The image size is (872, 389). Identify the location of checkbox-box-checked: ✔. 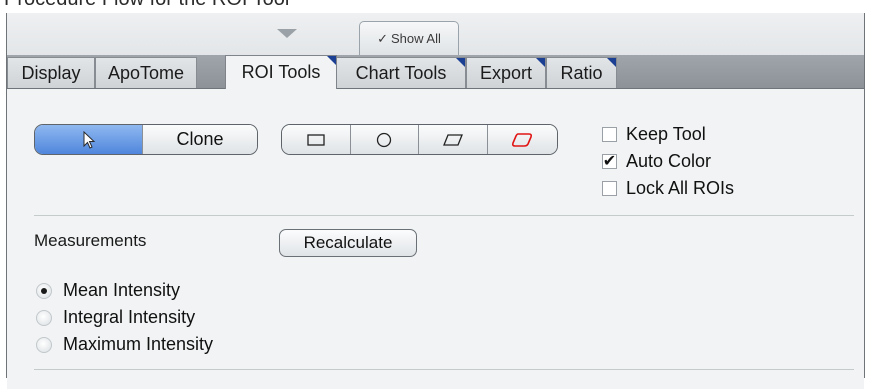
(609, 161).